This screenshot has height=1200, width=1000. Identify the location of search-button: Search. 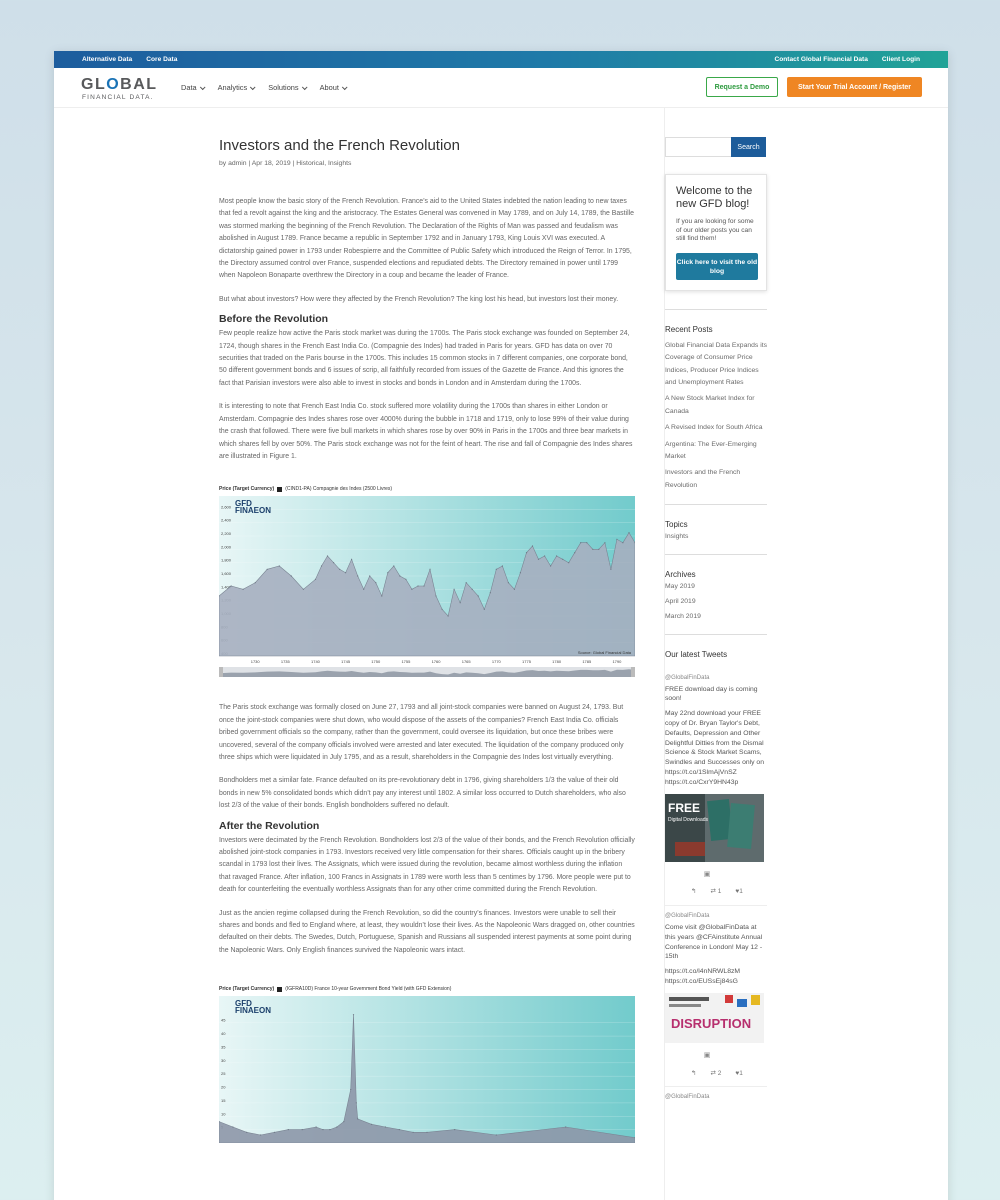
(748, 147).